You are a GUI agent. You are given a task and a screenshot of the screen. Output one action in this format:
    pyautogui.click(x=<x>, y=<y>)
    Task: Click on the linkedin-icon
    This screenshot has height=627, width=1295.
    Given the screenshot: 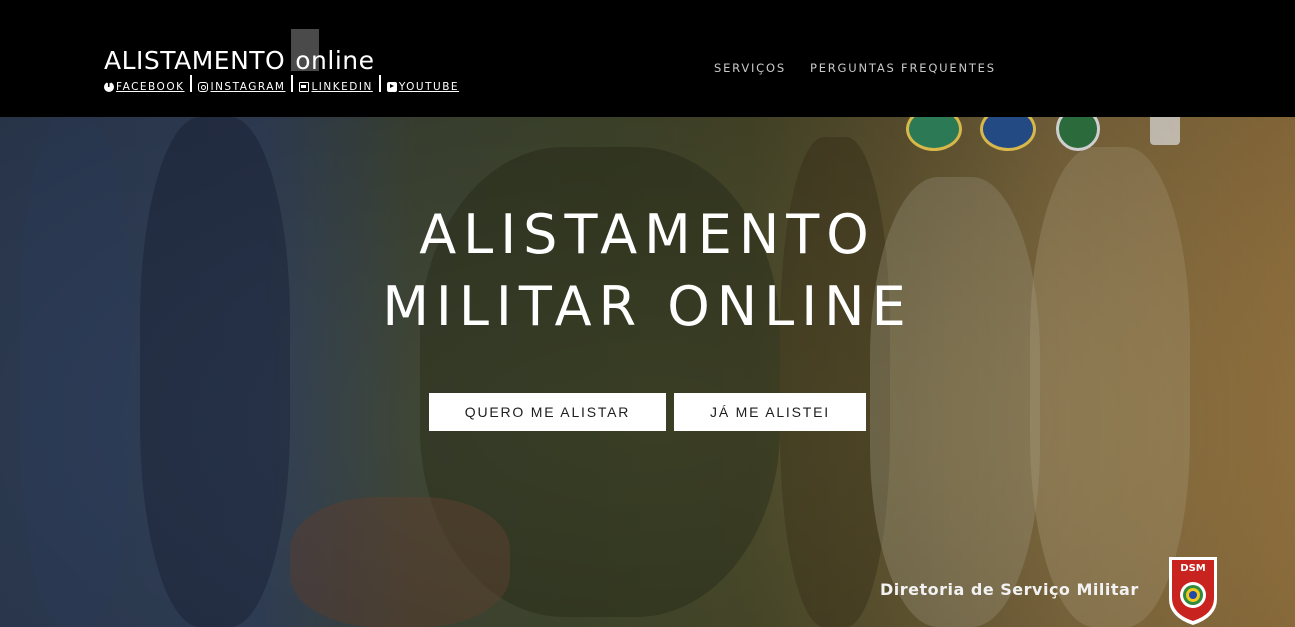 What is the action you would take?
    pyautogui.click(x=304, y=86)
    